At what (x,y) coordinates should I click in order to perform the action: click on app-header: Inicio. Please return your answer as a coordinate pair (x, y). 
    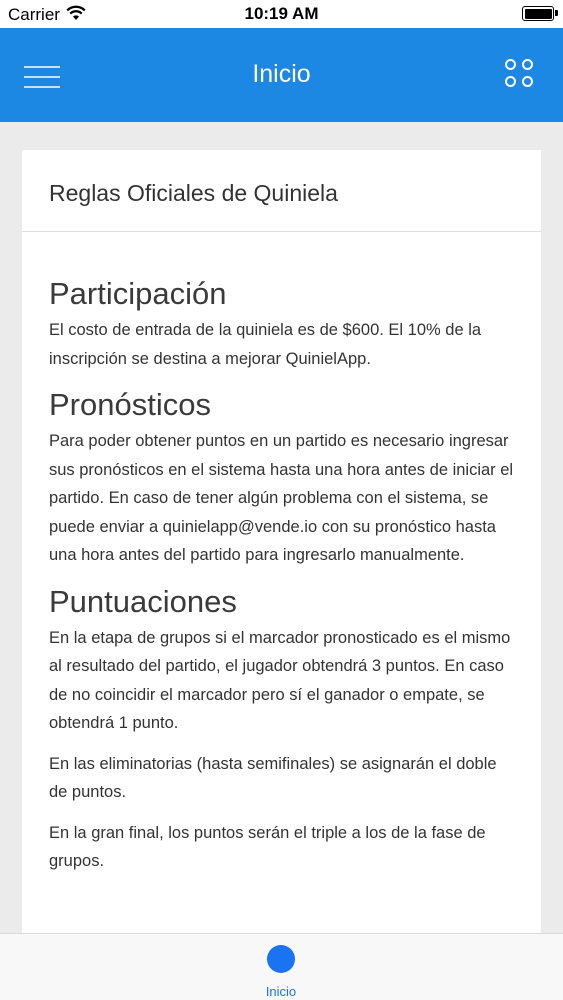
    Looking at the image, I should click on (281, 75).